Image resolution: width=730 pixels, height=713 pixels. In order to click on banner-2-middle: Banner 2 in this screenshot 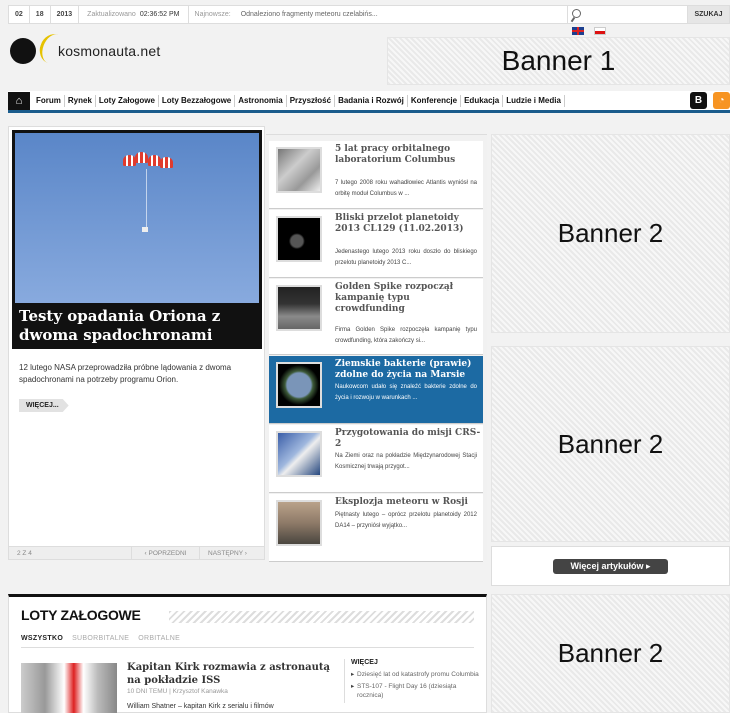, I will do `click(610, 444)`.